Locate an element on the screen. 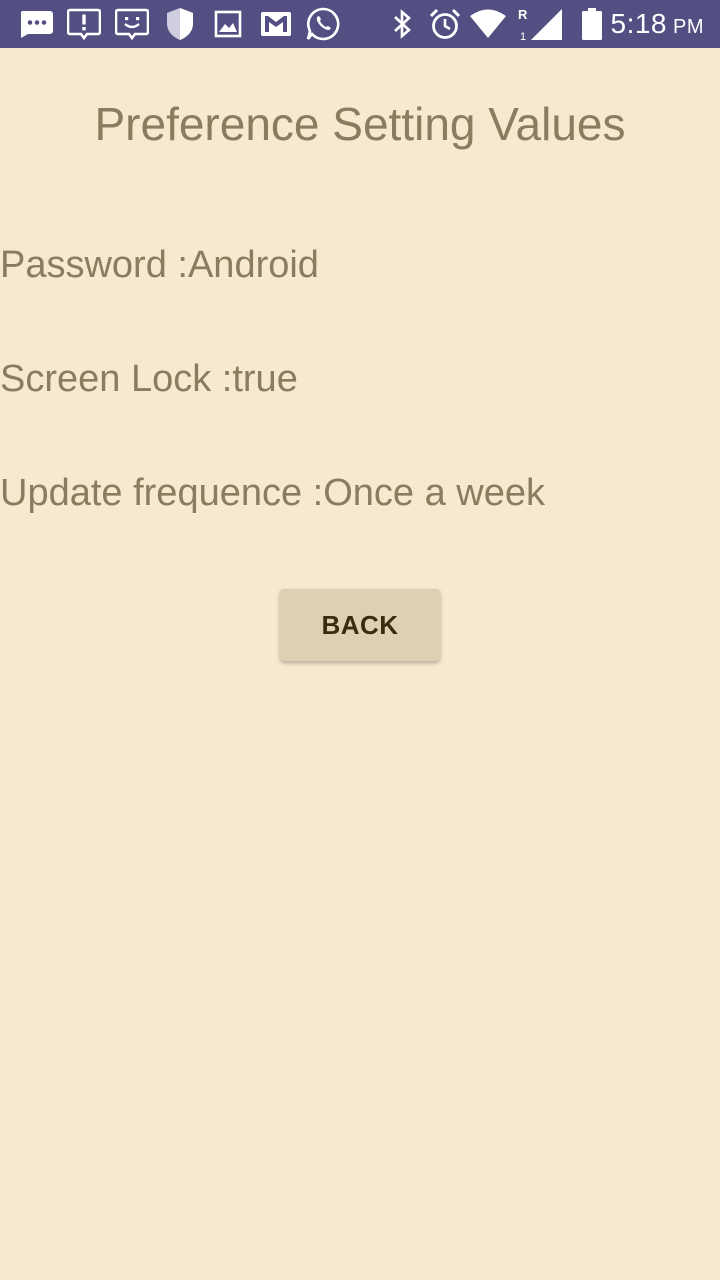 The height and width of the screenshot is (1280, 720). whatsapp-icon is located at coordinates (323, 24).